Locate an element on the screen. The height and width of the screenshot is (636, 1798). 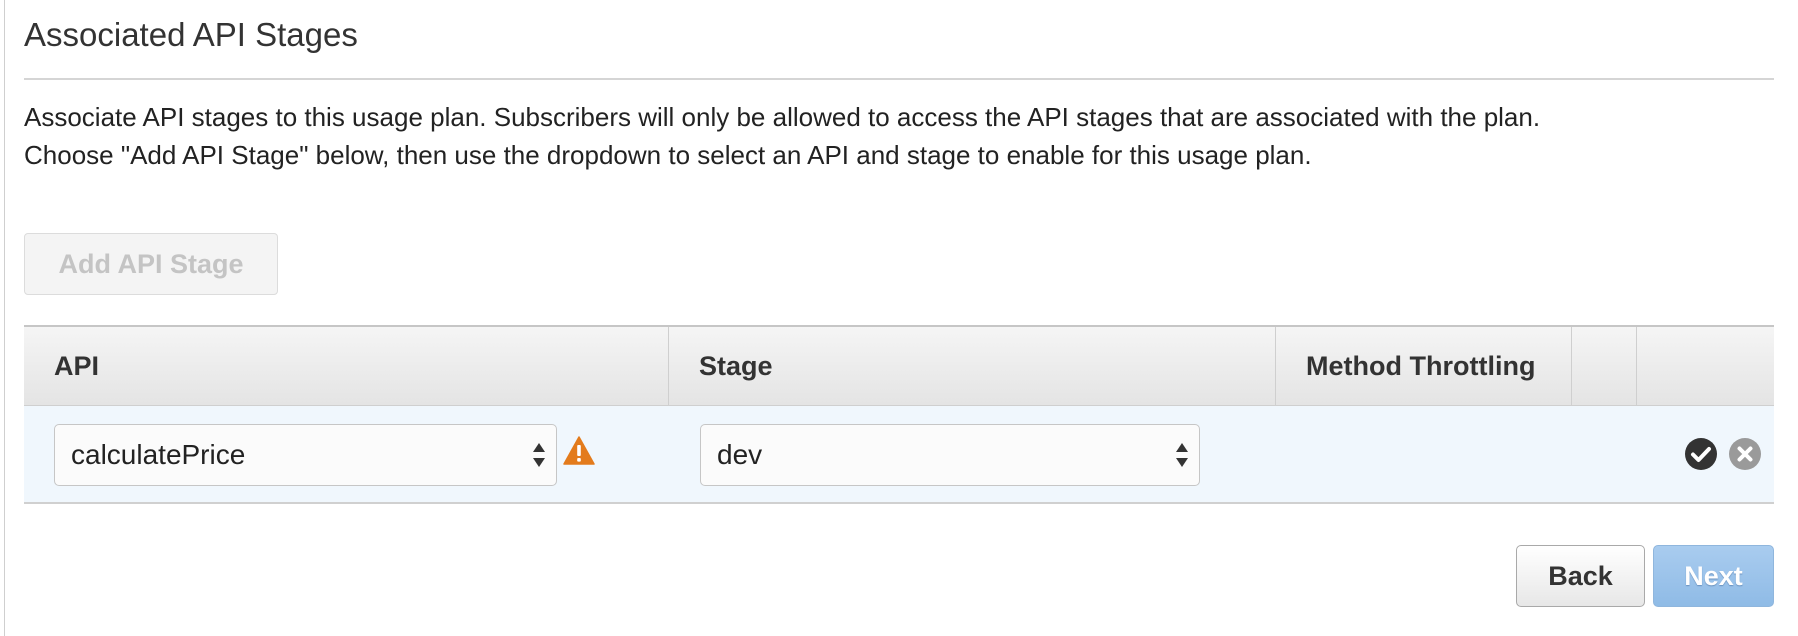
check-circle-icon is located at coordinates (1701, 454).